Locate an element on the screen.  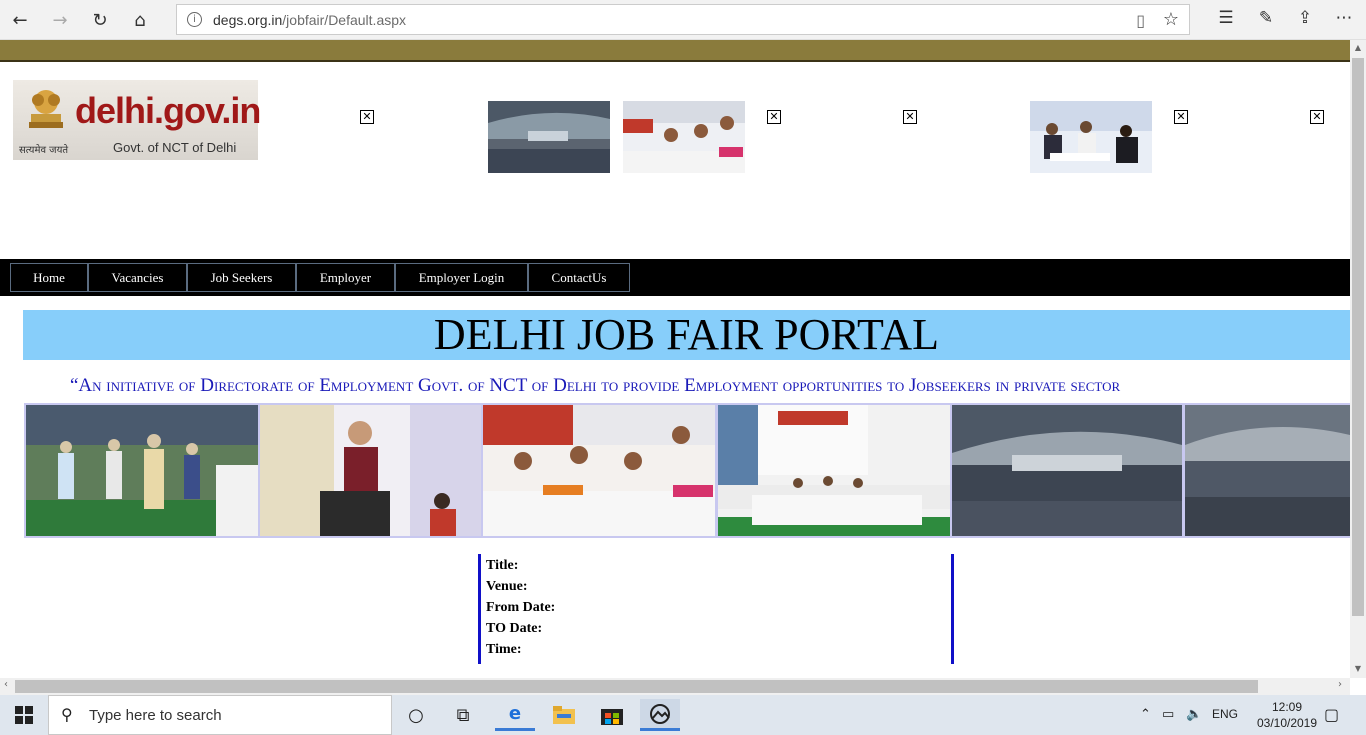
back-icon: ← is located at coordinates (20, 20).